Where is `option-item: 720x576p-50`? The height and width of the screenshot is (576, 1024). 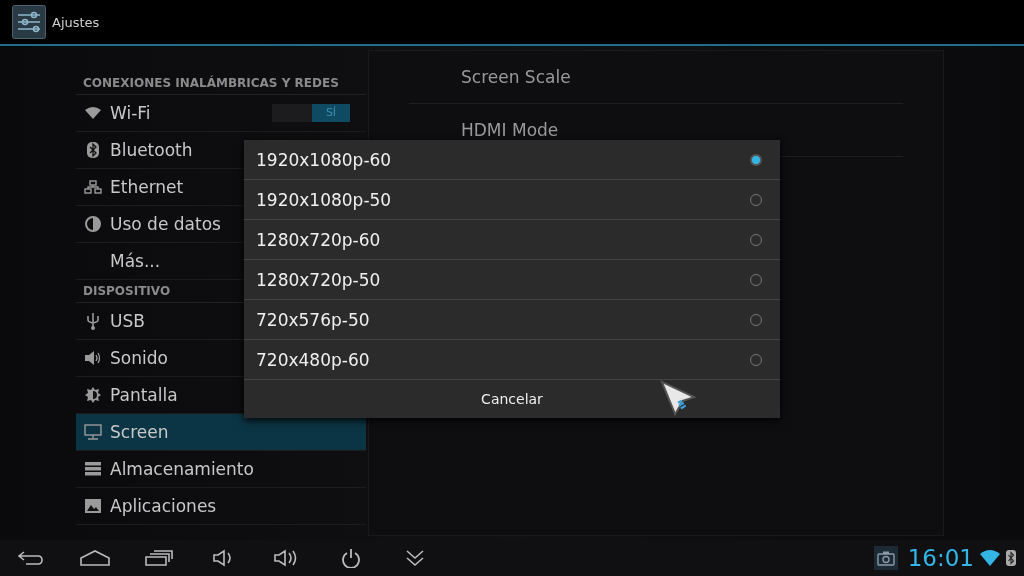
option-item: 720x576p-50 is located at coordinates (512, 320).